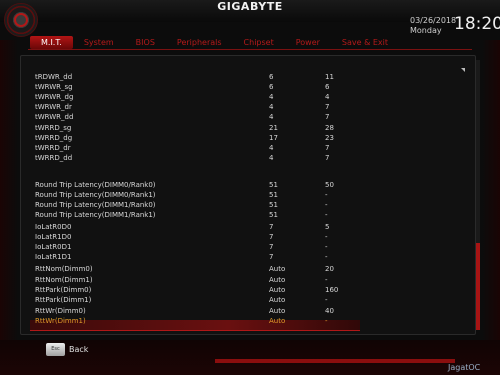 This screenshot has width=500, height=375. I want to click on setting-current-value: 28, so click(329, 128).